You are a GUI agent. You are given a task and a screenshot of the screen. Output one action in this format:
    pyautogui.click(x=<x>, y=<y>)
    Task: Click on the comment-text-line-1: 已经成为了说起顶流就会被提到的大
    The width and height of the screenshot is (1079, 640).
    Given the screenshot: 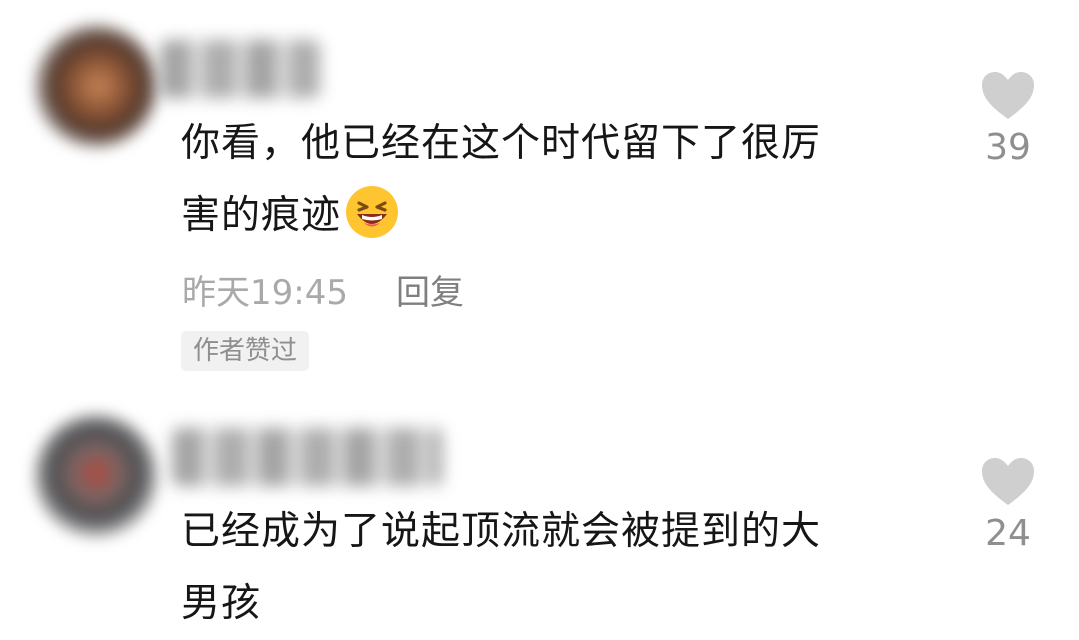 What is the action you would take?
    pyautogui.click(x=501, y=531)
    